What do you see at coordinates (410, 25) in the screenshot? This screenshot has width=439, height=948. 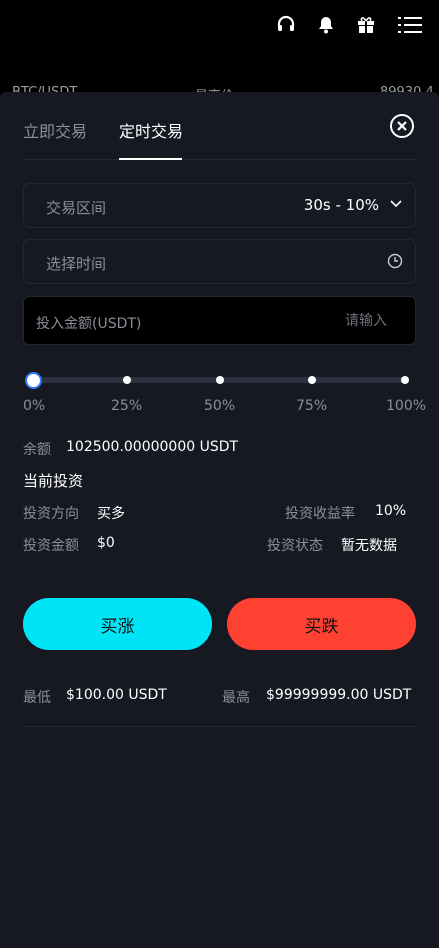 I see `menu-icon` at bounding box center [410, 25].